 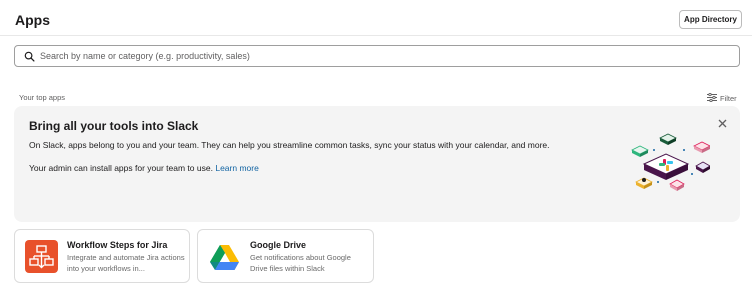 I want to click on learn-more-link: Learn more, so click(x=236, y=168).